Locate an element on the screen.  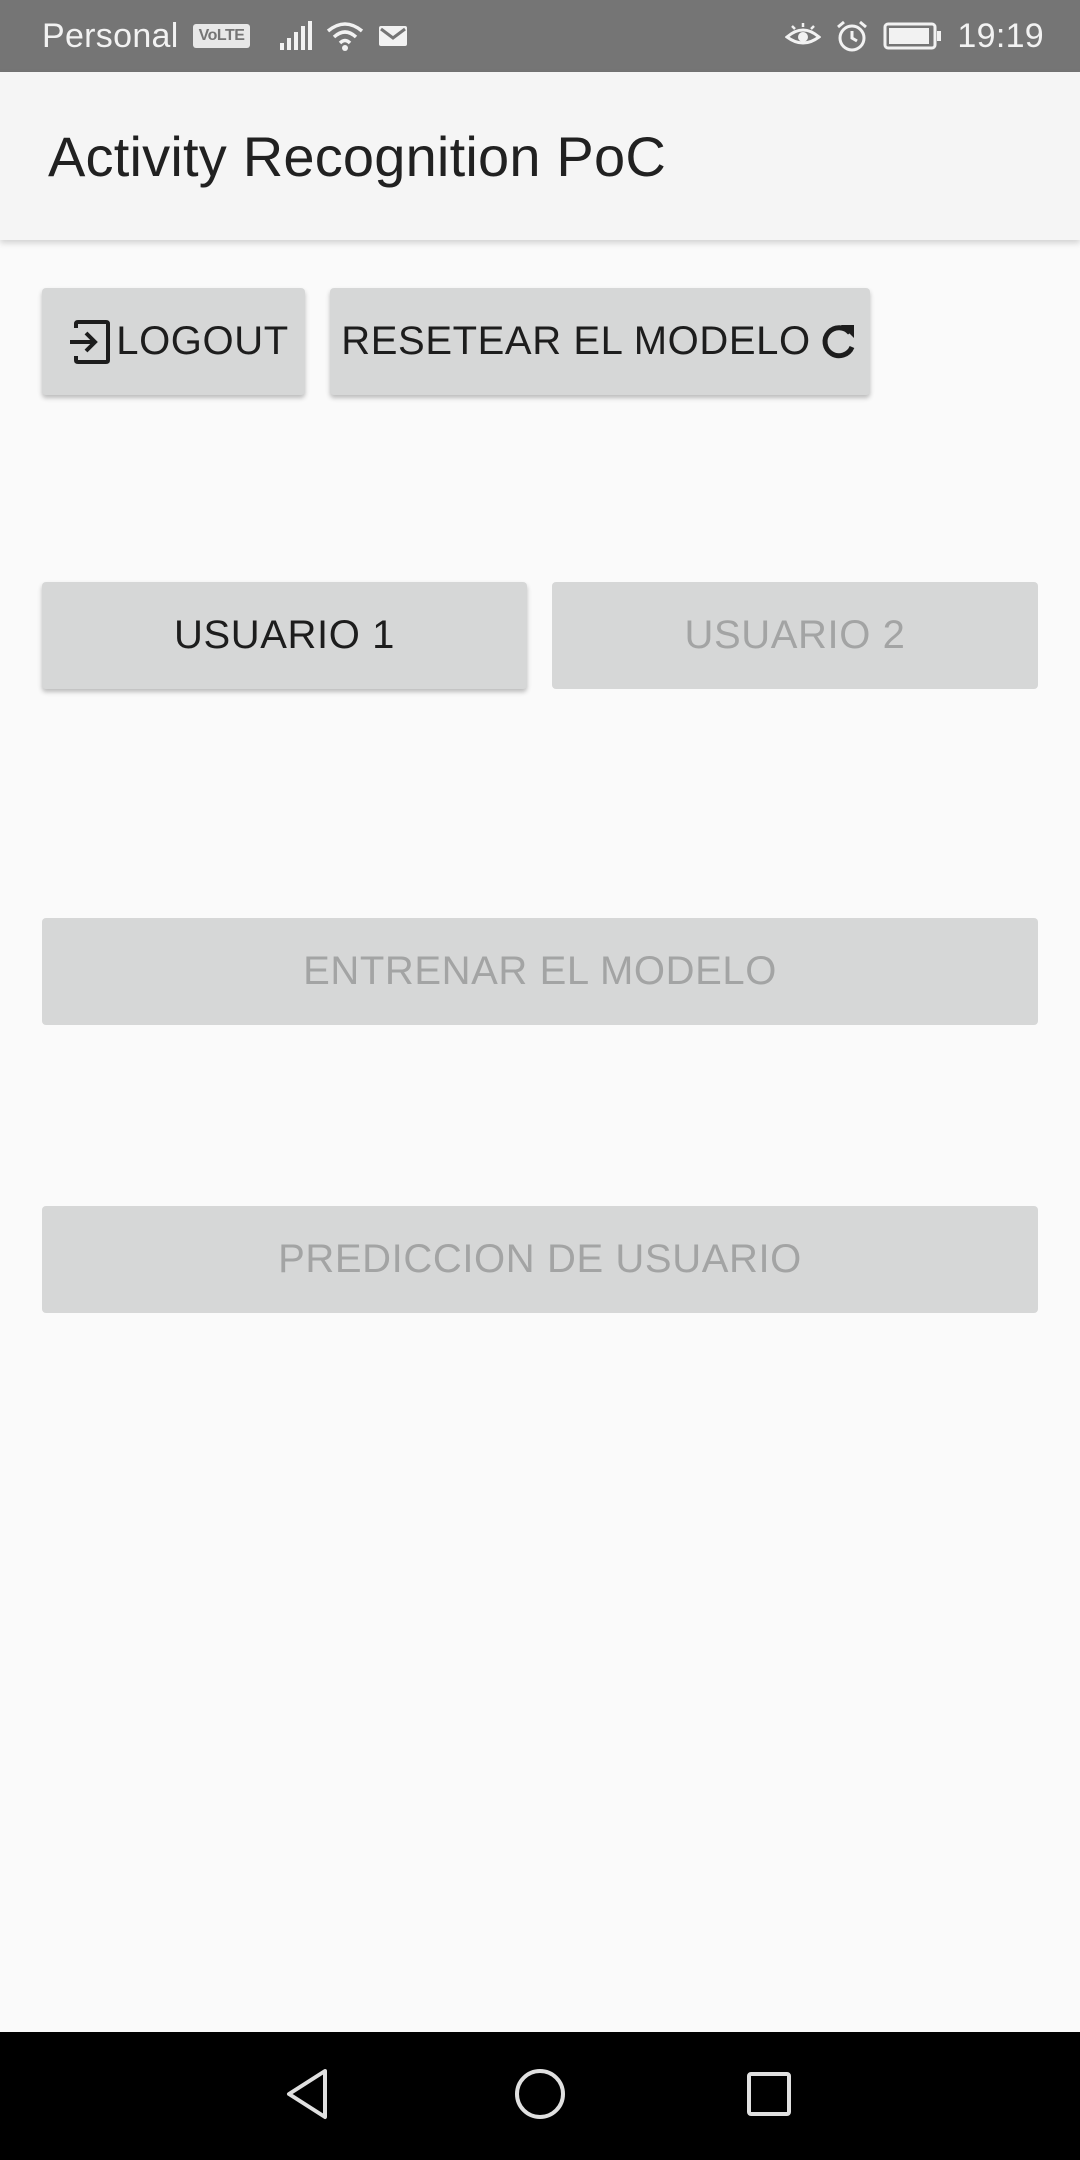
status-bar: Personal VoLTE 19:19 is located at coordinates (540, 36).